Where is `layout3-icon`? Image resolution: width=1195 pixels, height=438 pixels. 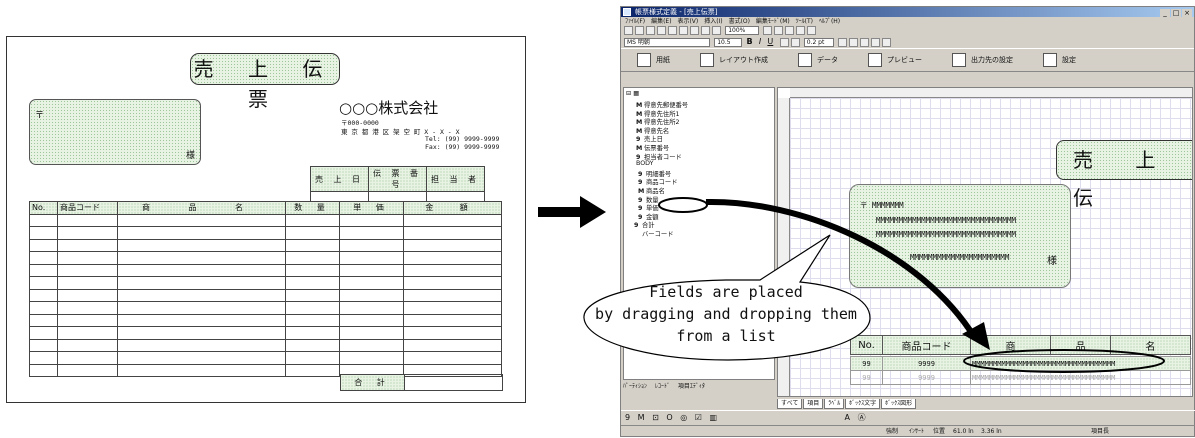 layout3-icon is located at coordinates (812, 30).